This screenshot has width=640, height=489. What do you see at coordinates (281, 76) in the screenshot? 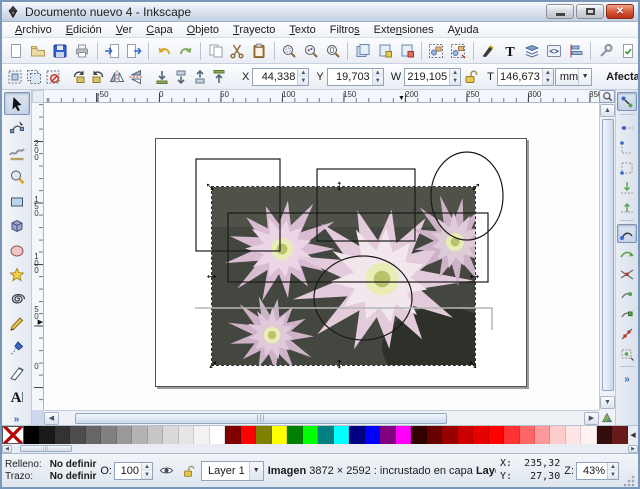
I see `x-spinbox: 44,338 ▲ ▼` at bounding box center [281, 76].